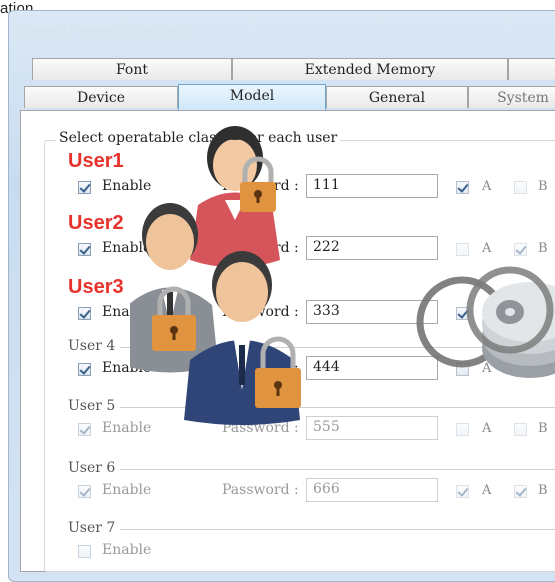  Describe the element at coordinates (92, 346) in the screenshot. I see `user-title: User 4` at that location.